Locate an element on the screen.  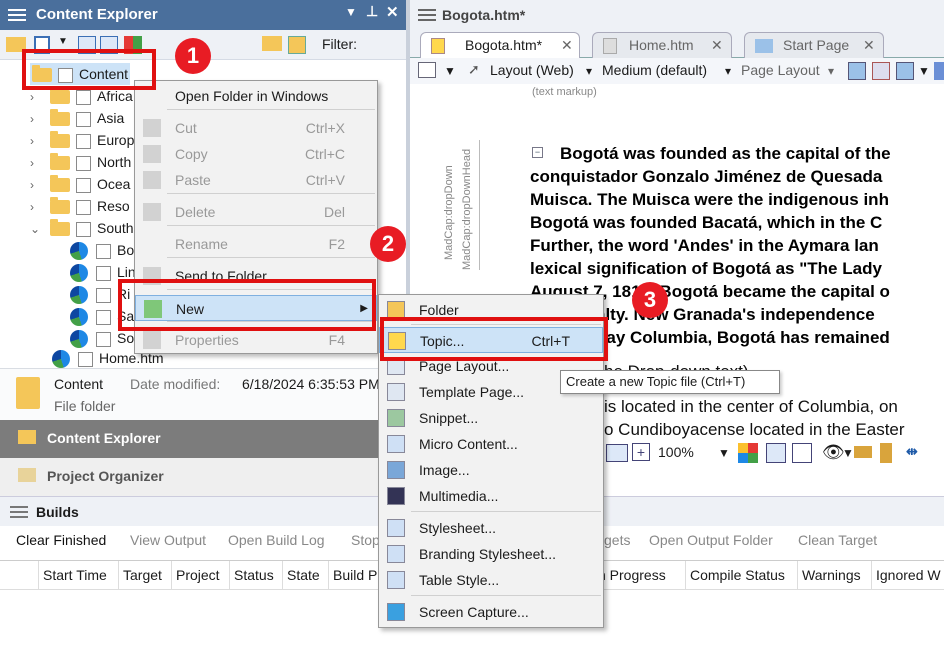
zoom-in-icon: + is located at coordinates (641, 452).